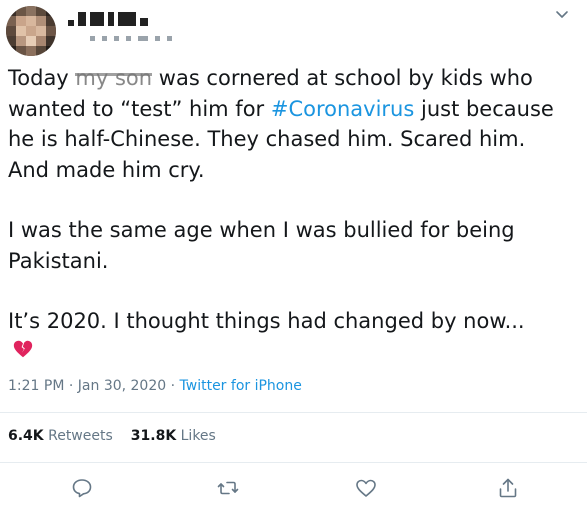 The image size is (587, 516). I want to click on likes-label: Likes, so click(198, 436).